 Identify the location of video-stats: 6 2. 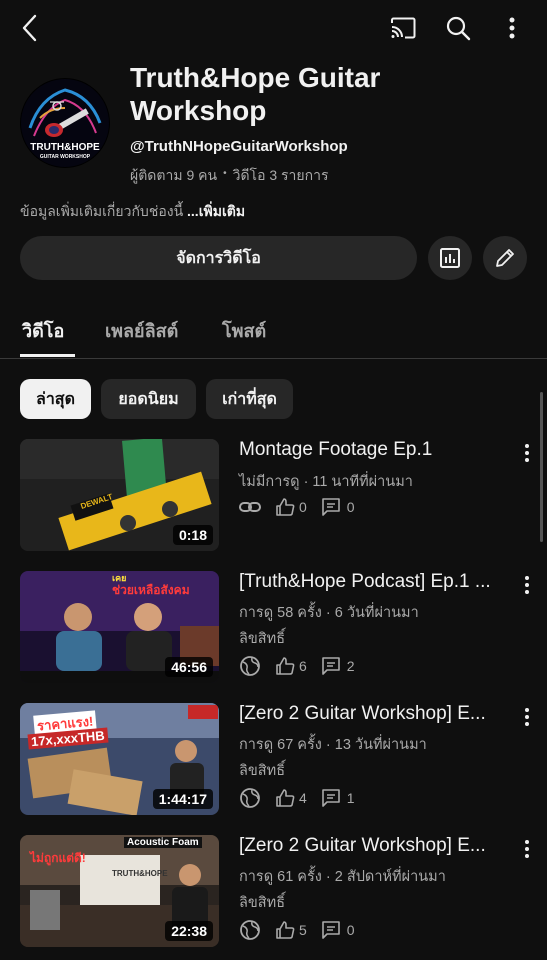
(304, 666).